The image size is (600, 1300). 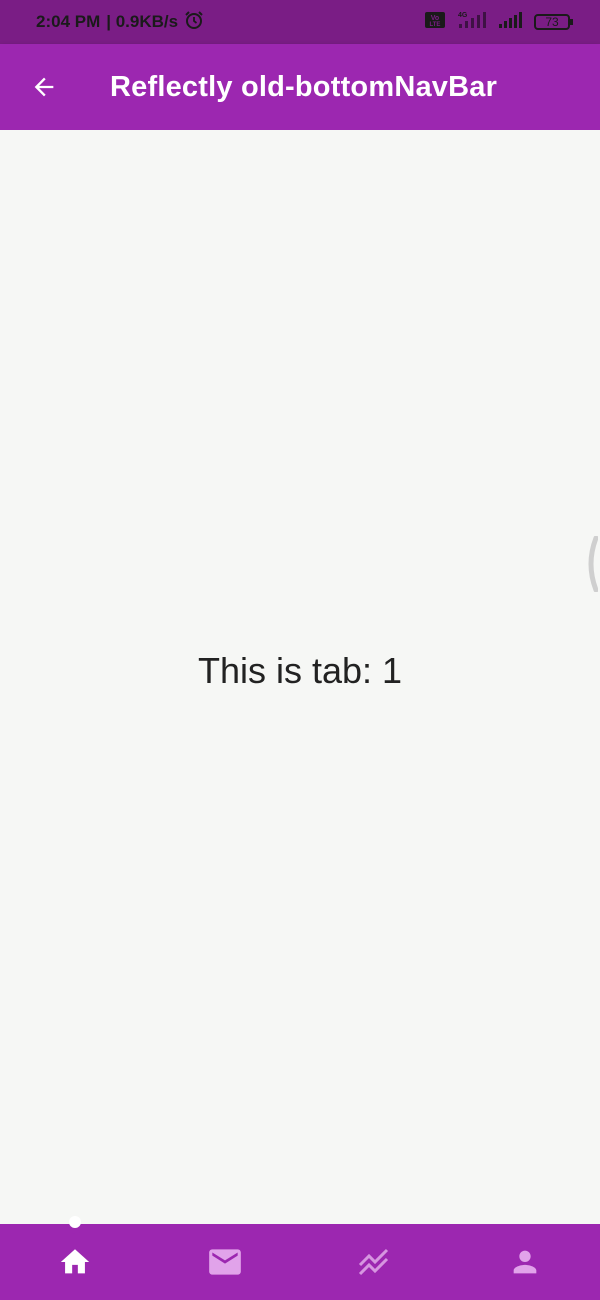 I want to click on nav-item-trending, so click(x=375, y=1262).